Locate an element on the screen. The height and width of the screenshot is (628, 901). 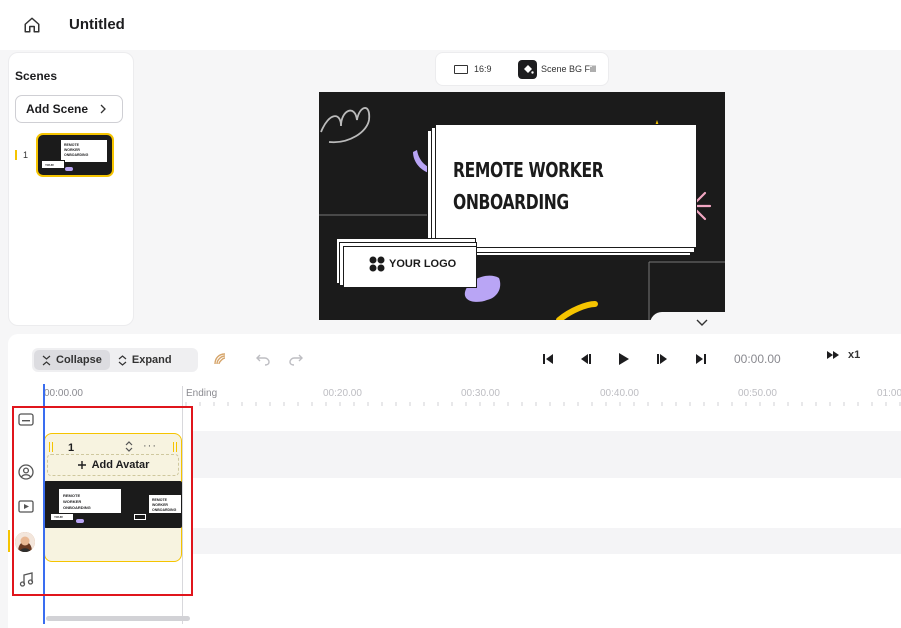
track-row-avatar is located at coordinates (546, 454).